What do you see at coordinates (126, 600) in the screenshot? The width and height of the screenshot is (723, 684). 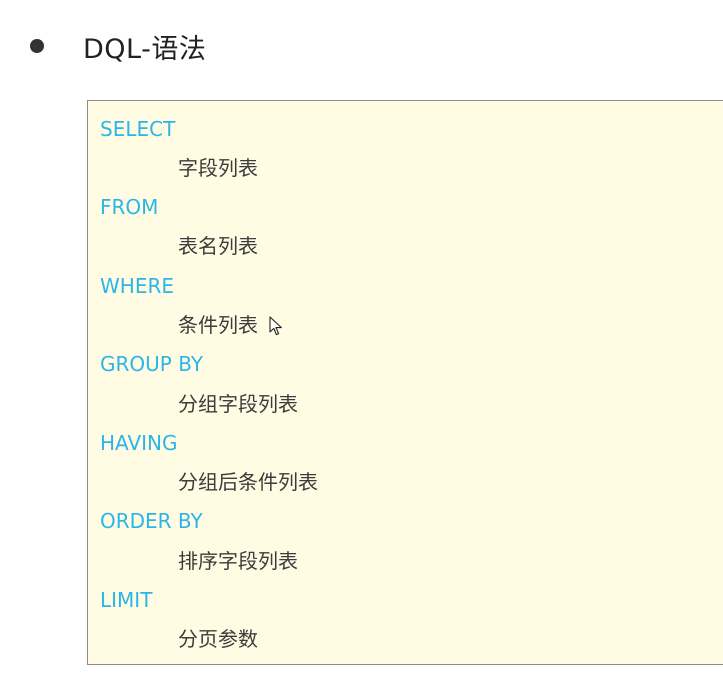 I see `keyword-limit: LIMIT` at bounding box center [126, 600].